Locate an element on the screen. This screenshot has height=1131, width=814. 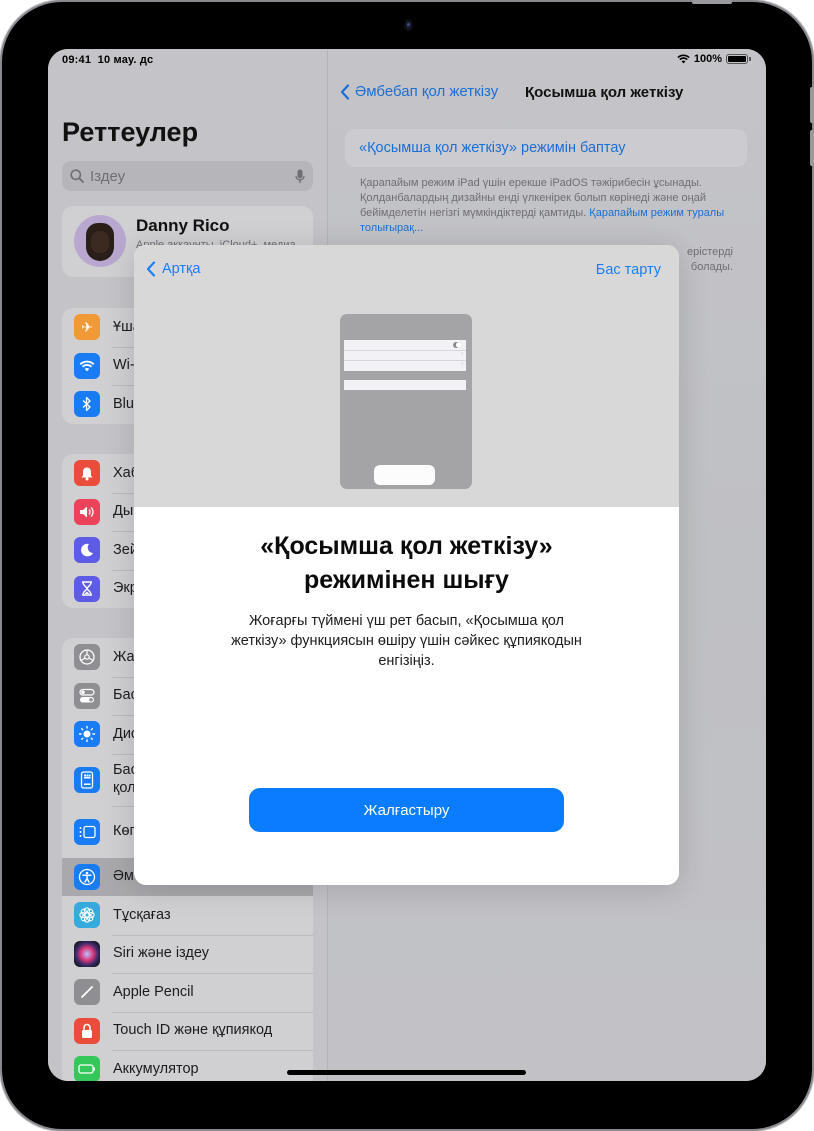
sidebar-item-touch-id: Touch ID және құпиякод is located at coordinates (187, 1031).